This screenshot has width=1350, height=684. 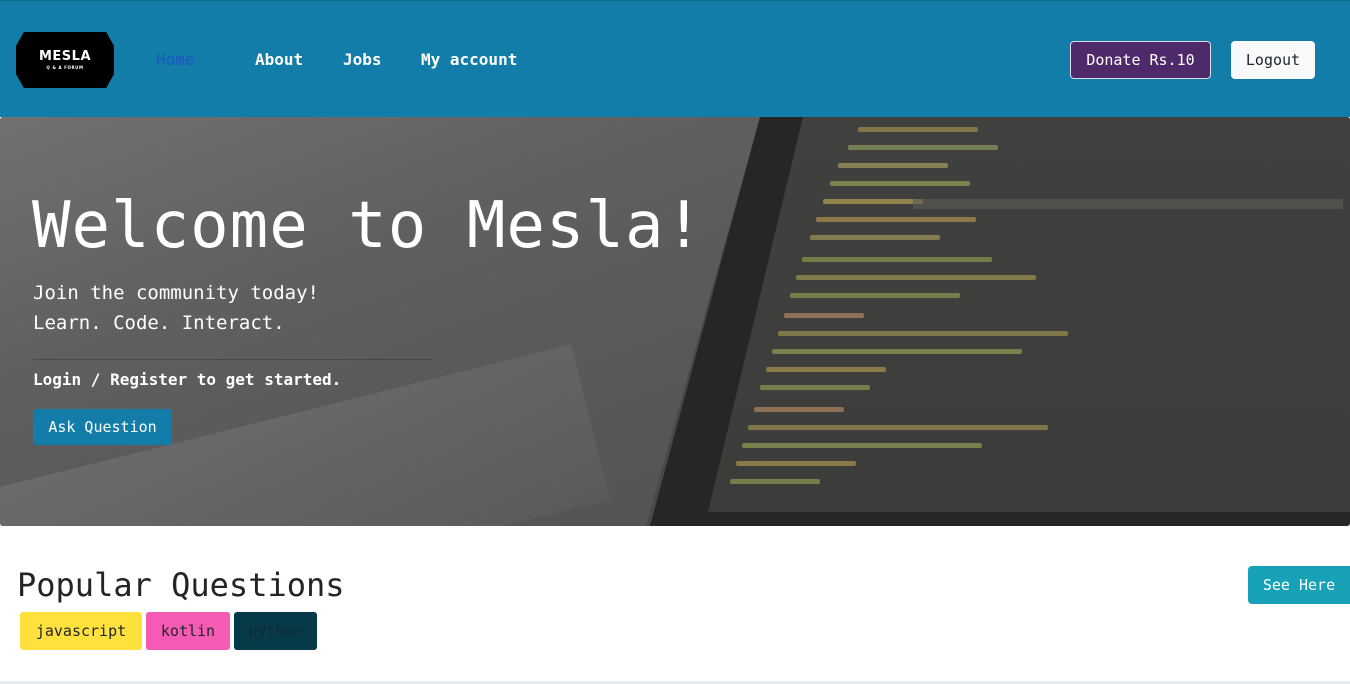 What do you see at coordinates (469, 60) in the screenshot?
I see `nav-my-account-link: My account` at bounding box center [469, 60].